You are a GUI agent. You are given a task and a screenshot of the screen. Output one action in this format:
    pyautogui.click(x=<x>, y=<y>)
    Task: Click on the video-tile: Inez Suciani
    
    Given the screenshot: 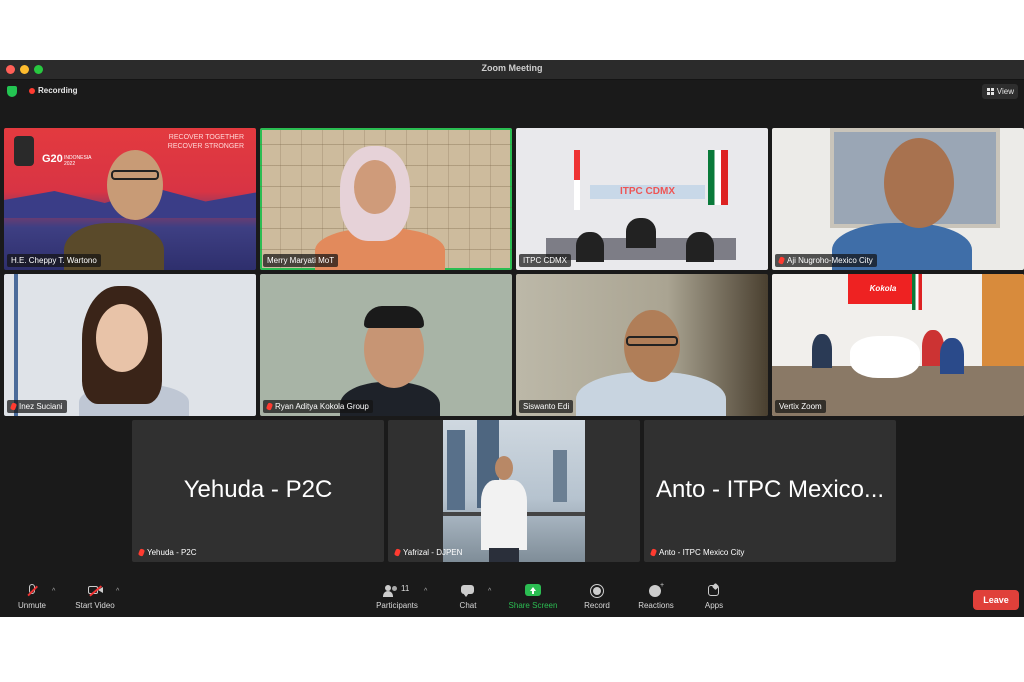 What is the action you would take?
    pyautogui.click(x=130, y=345)
    